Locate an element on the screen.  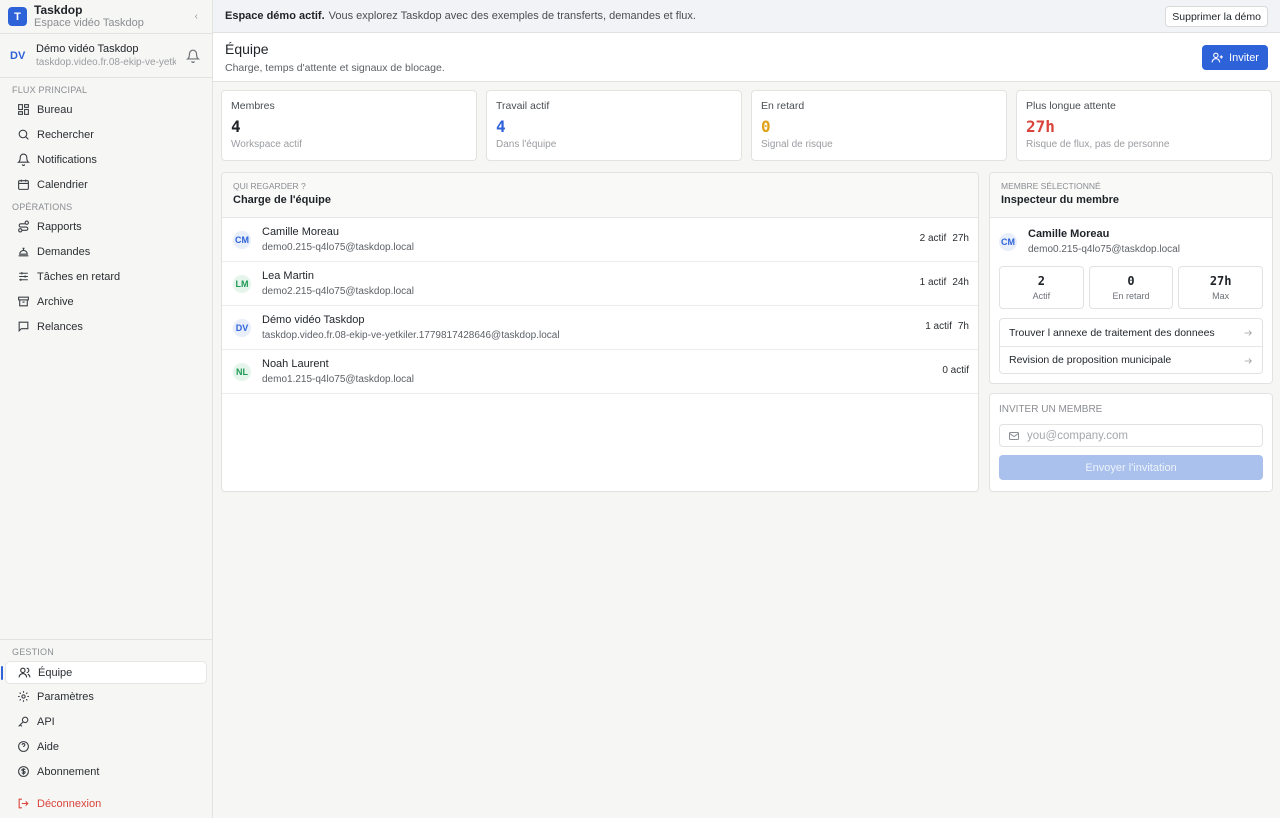
users-icon is located at coordinates (24, 672).